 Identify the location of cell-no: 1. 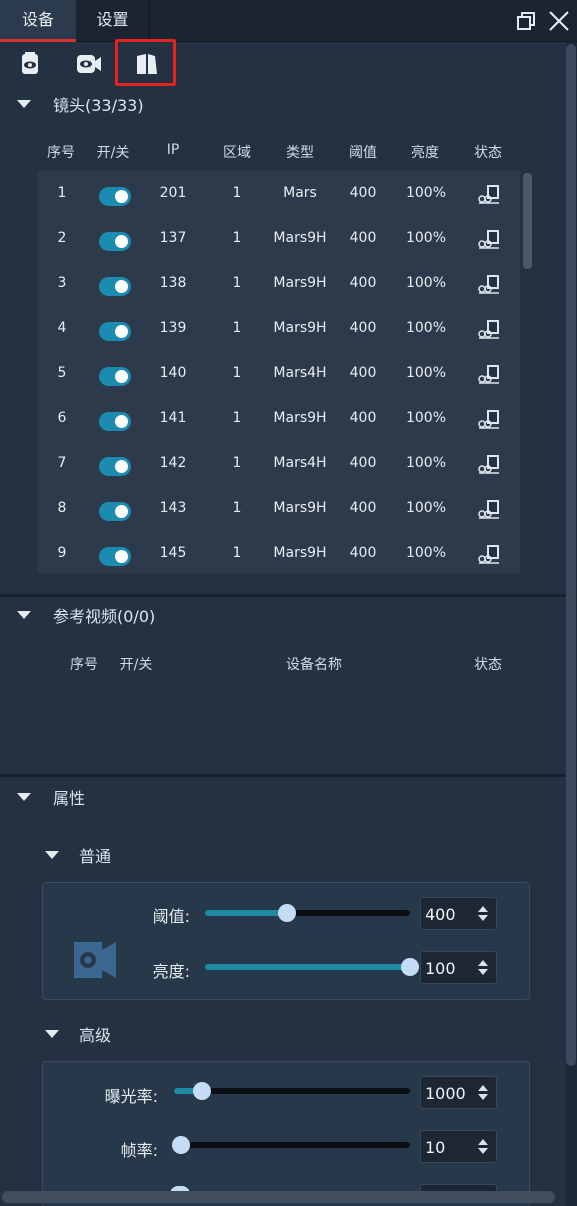
(62, 193).